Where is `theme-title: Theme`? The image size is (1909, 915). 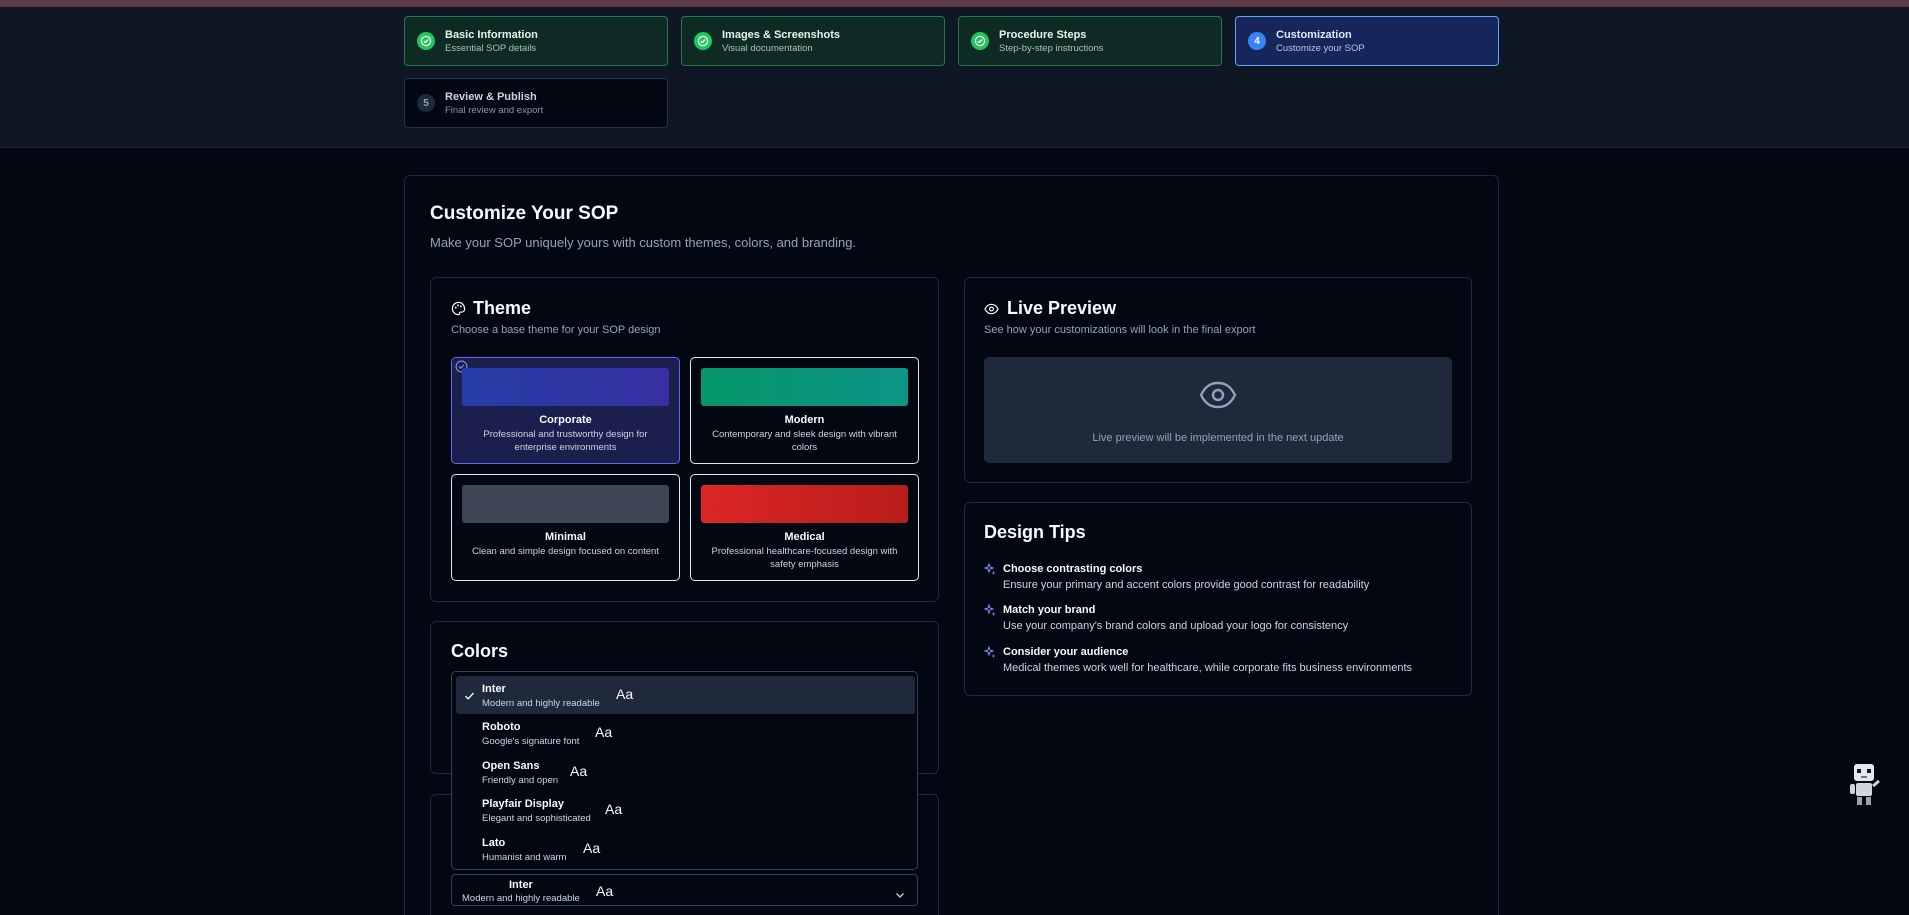 theme-title: Theme is located at coordinates (502, 308).